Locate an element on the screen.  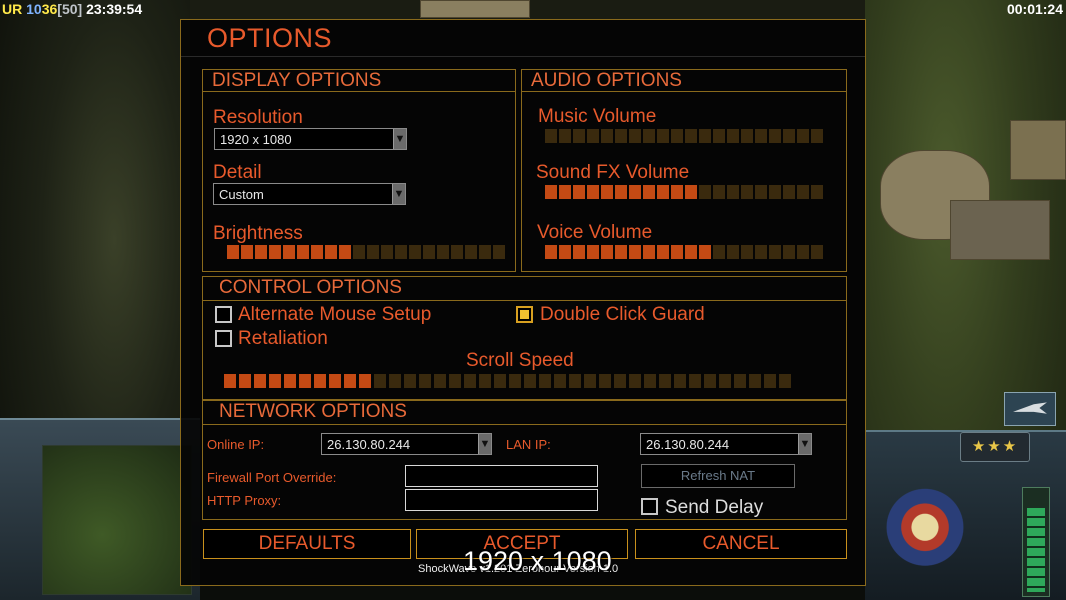
alternate-mouse-checkbox is located at coordinates (223, 314).